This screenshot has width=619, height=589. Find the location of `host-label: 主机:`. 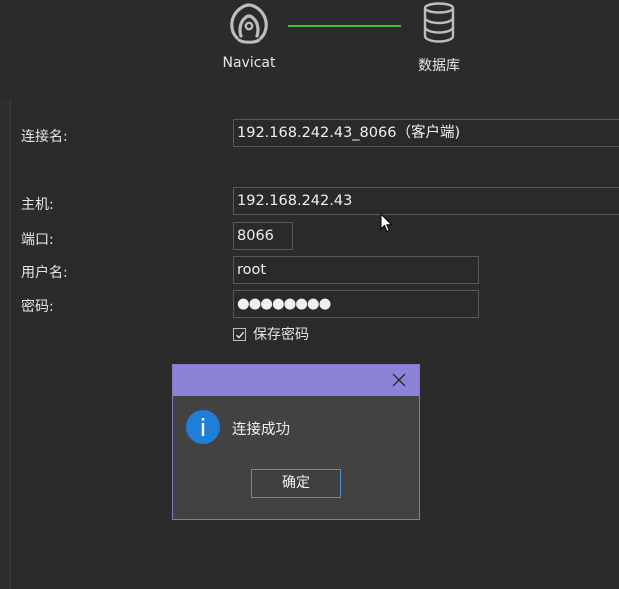

host-label: 主机: is located at coordinates (37, 205).